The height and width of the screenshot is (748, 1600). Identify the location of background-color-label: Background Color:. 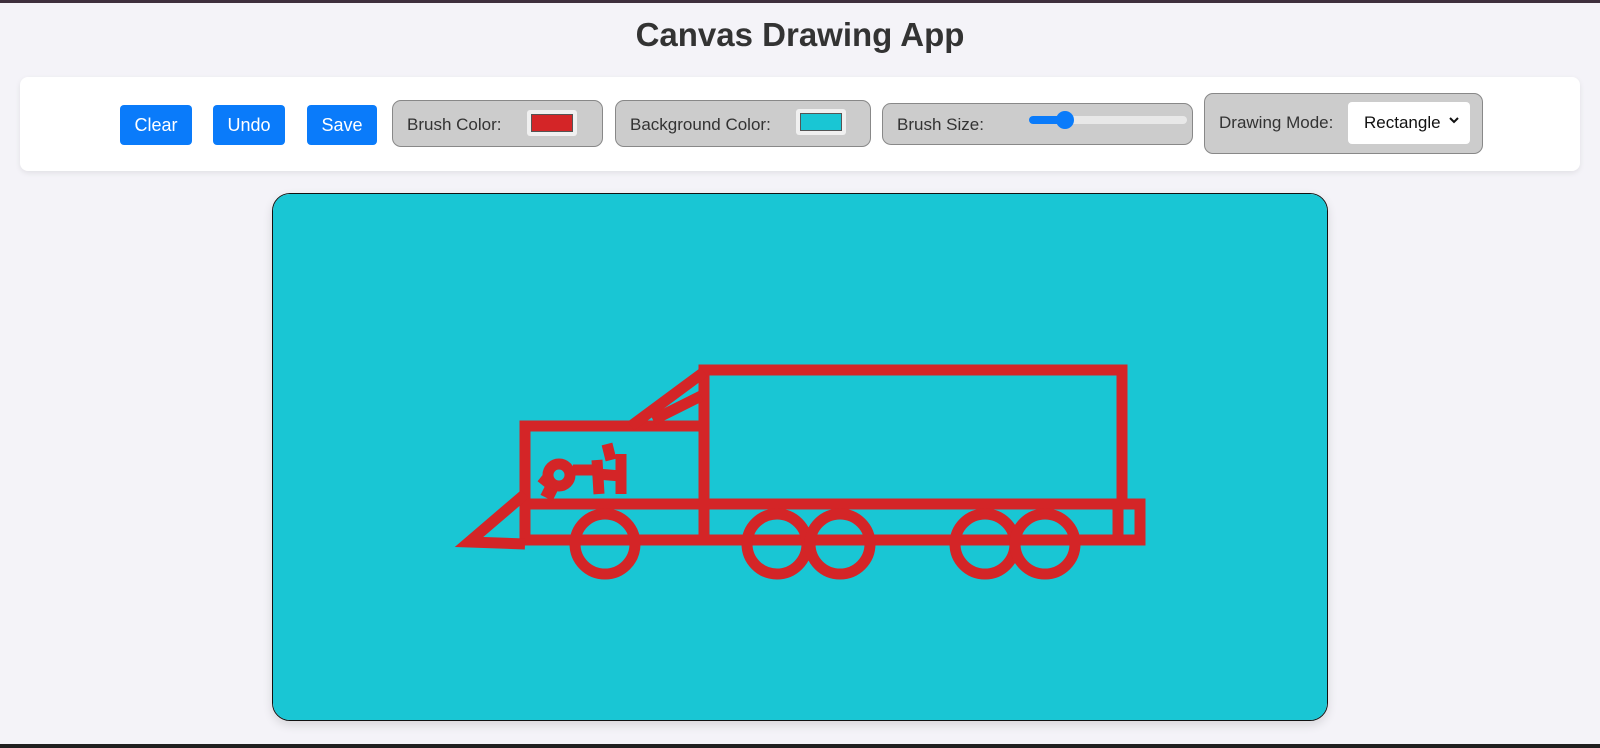
(700, 124).